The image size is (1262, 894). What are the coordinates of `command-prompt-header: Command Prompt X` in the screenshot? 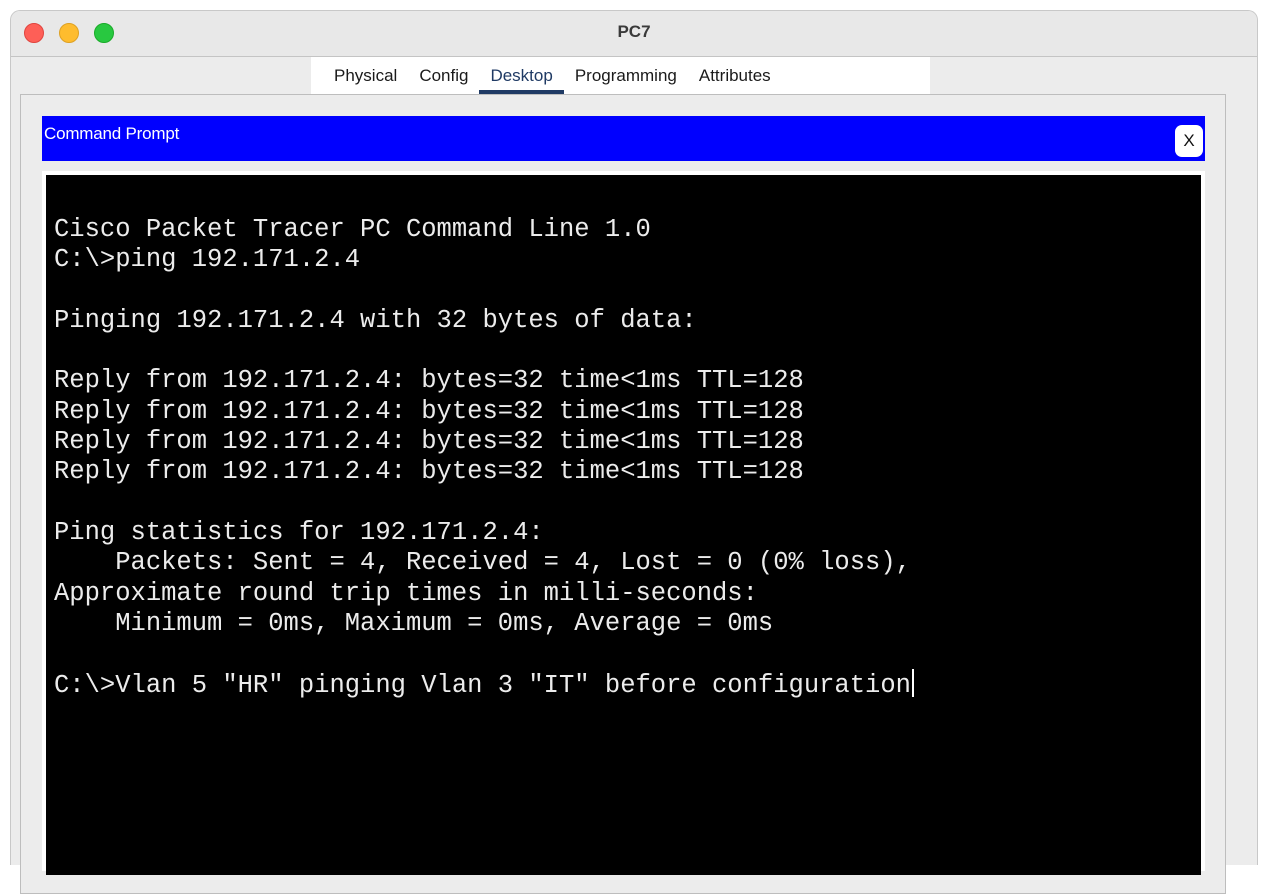 It's located at (623, 138).